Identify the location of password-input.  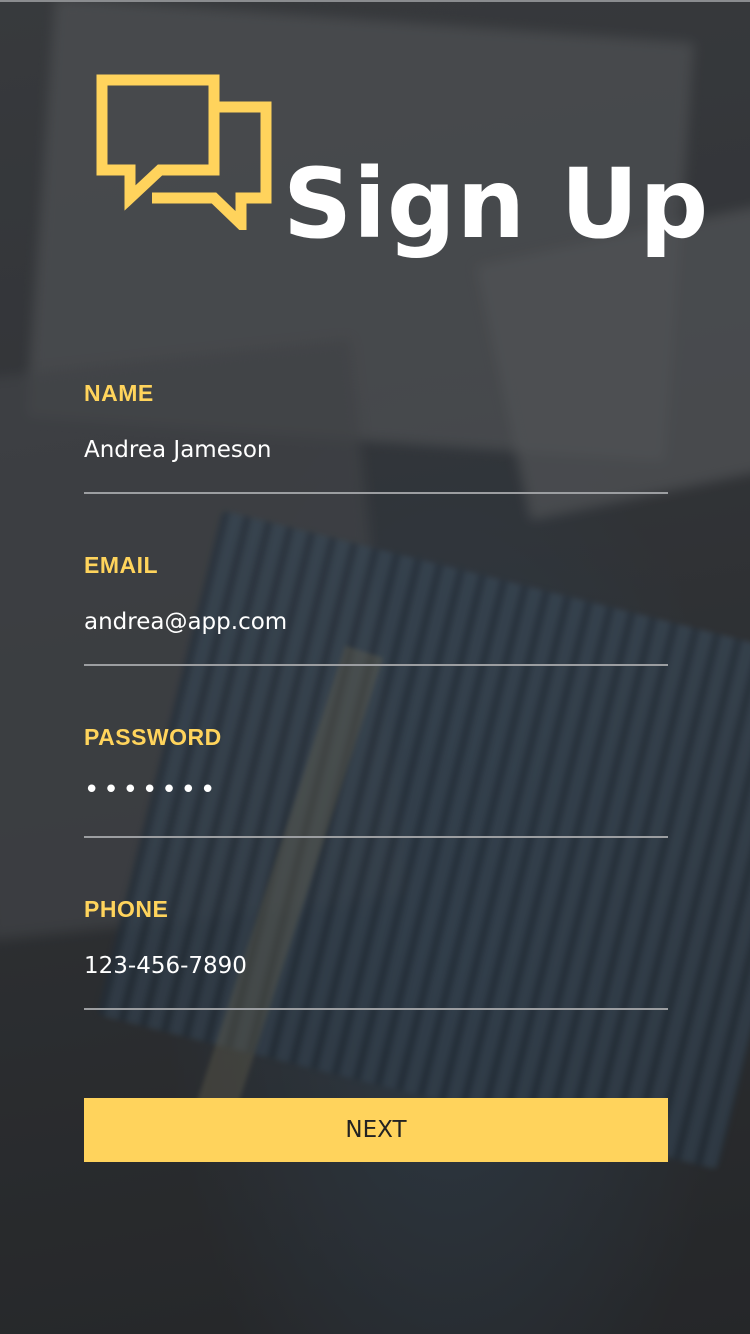
(376, 790).